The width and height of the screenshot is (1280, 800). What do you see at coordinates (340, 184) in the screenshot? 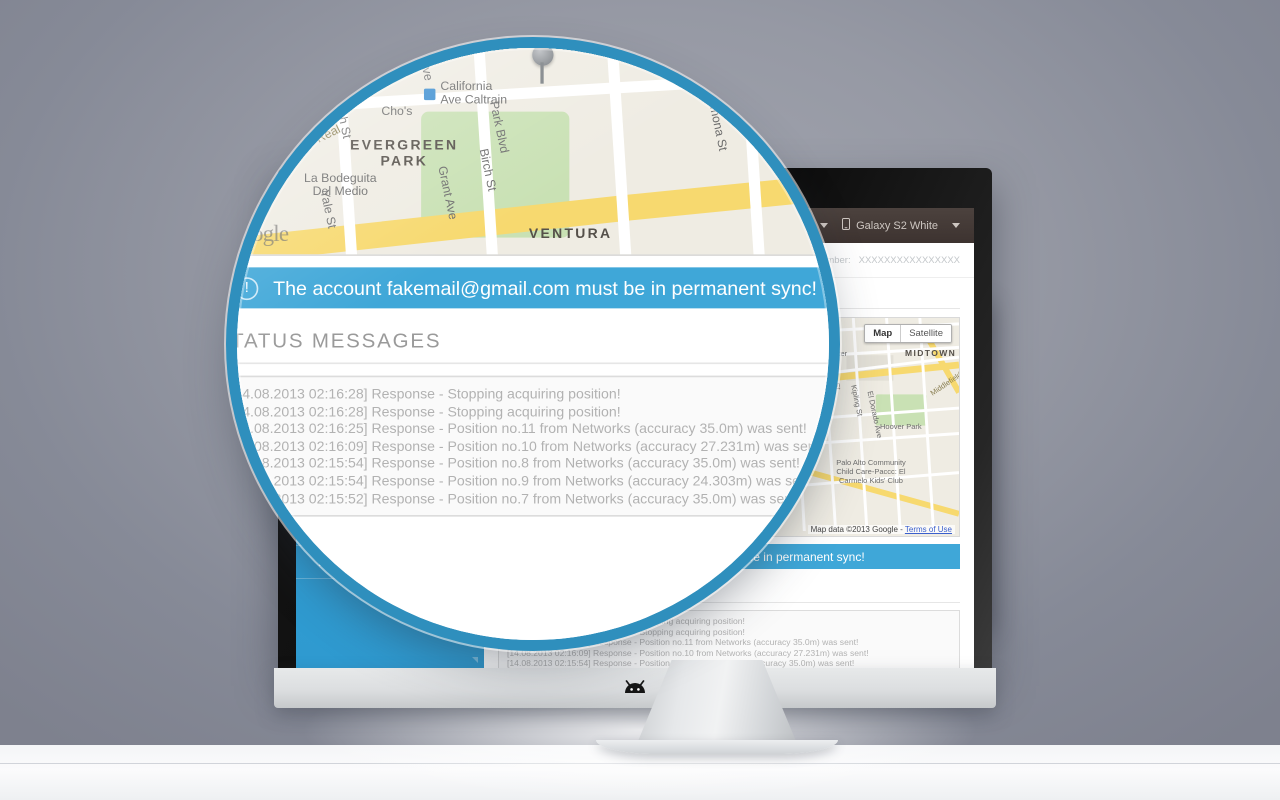
I see `map-label-la-bodeguita: La Bodeguita Del Medio` at bounding box center [340, 184].